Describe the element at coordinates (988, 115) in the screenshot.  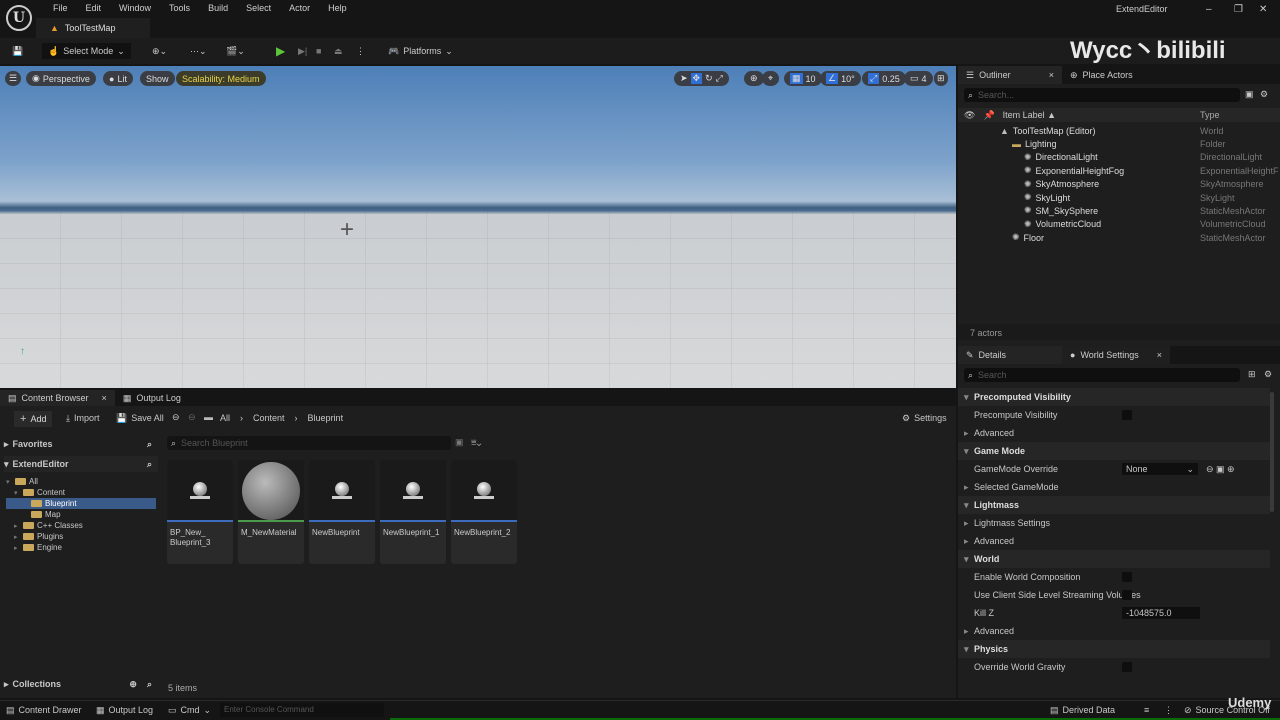
I see `pin-icon: 📌` at that location.